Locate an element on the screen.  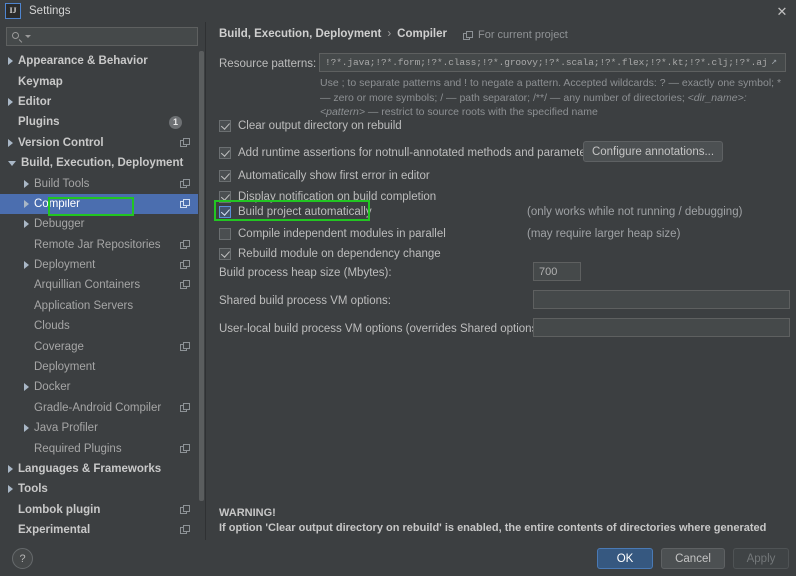
checkbox-label: Rebuild module on dependency change is located at coordinates (339, 254).